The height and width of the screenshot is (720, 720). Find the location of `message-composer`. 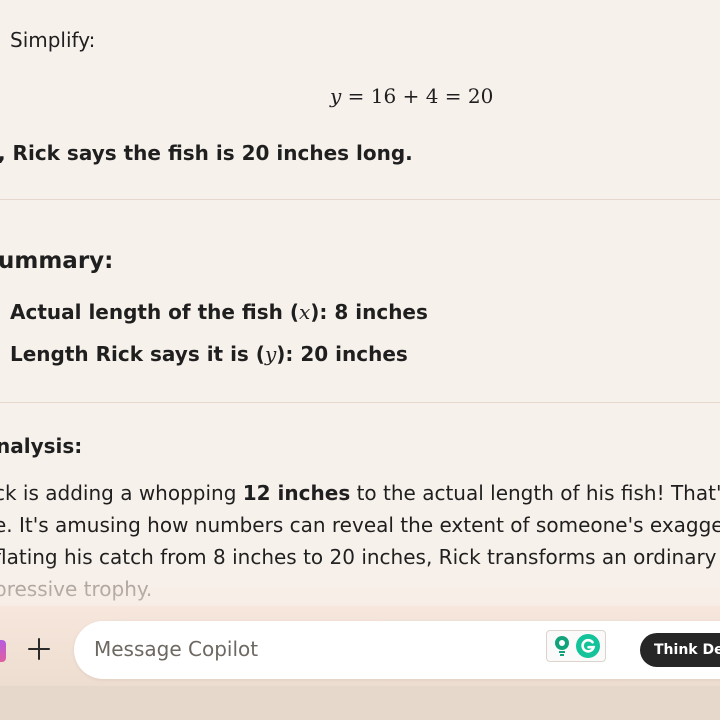

message-composer is located at coordinates (397, 650).